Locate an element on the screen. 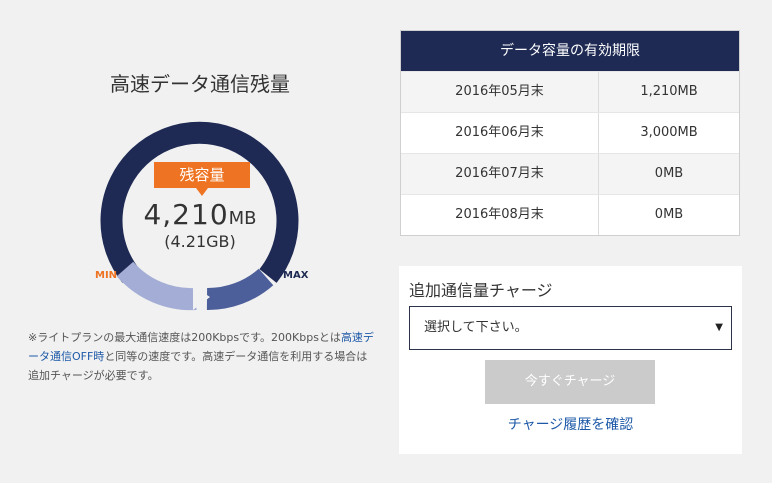 The image size is (772, 483). expiry-period: 2016年06月末 is located at coordinates (500, 133).